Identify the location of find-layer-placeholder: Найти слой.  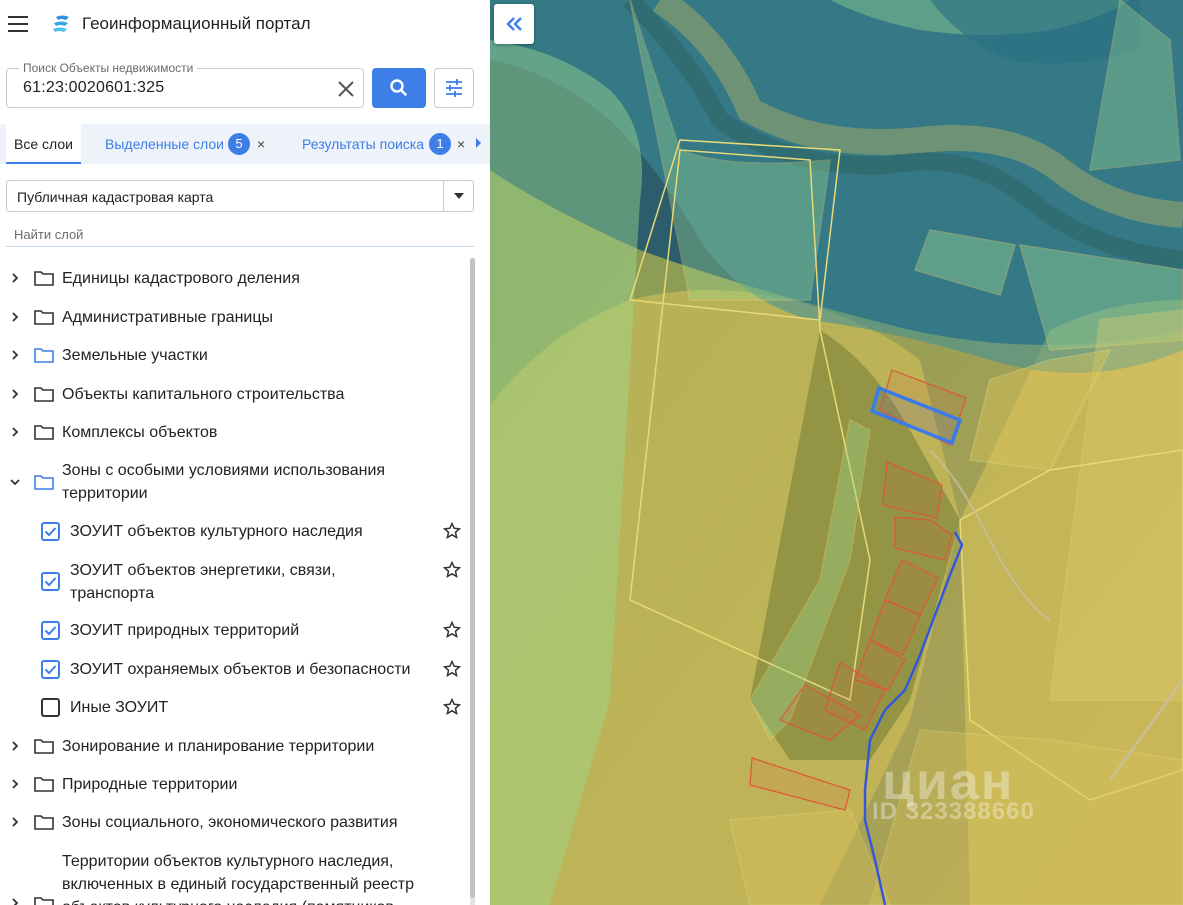
(49, 234).